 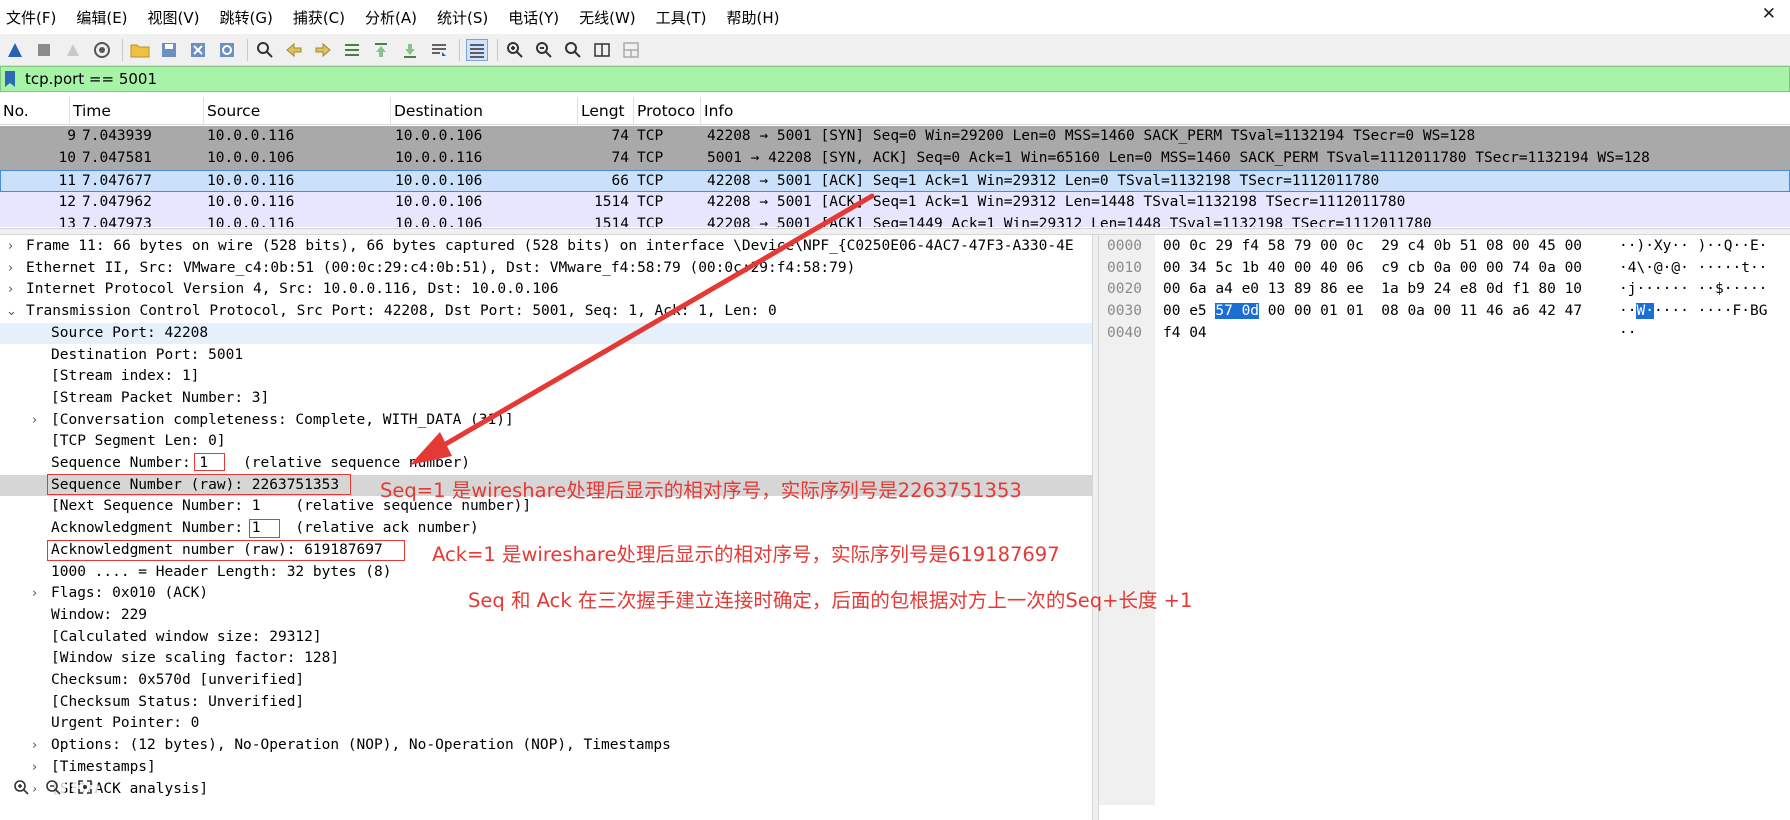 What do you see at coordinates (174, 17) in the screenshot?
I see `menu-view: 视图(V)` at bounding box center [174, 17].